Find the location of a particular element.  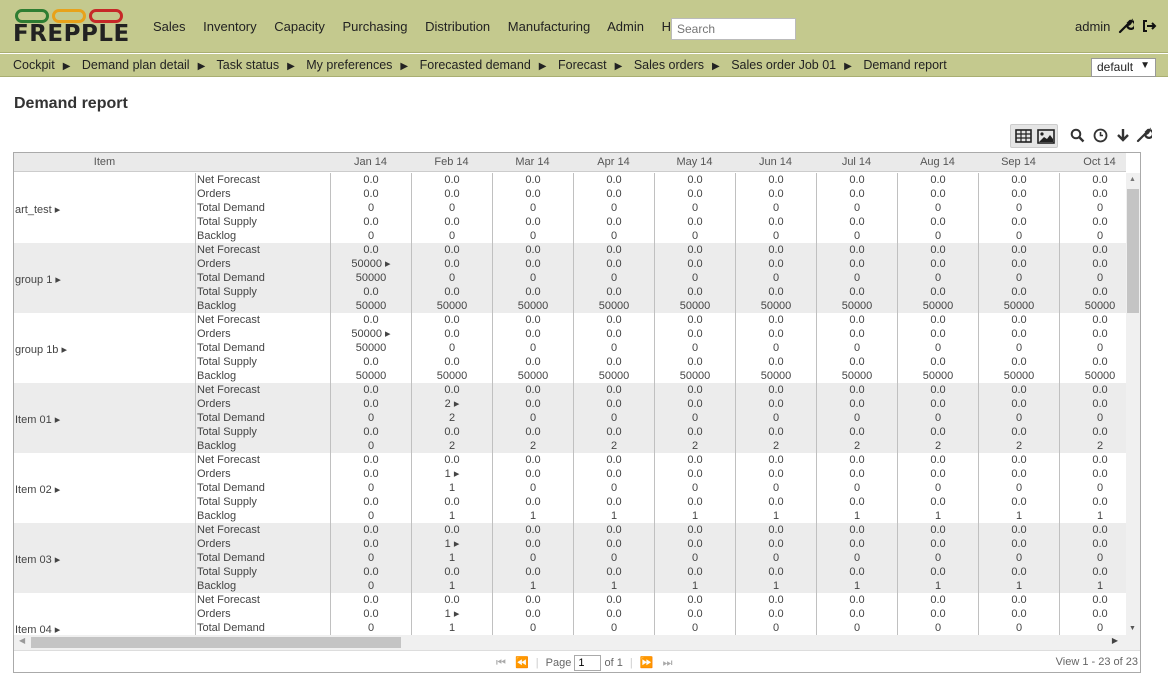

column-header: Feb 14 is located at coordinates (451, 162).